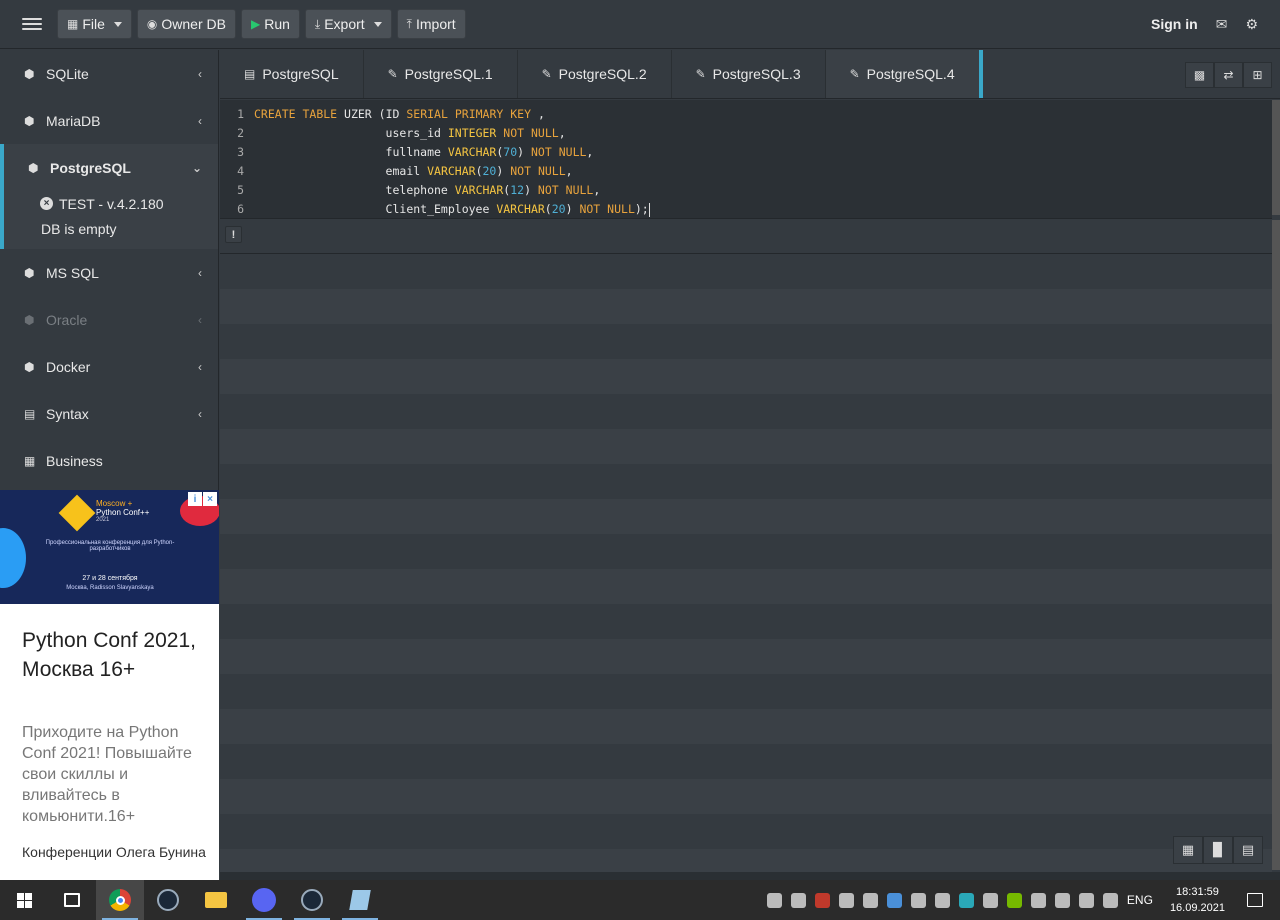 The width and height of the screenshot is (1280, 920). I want to click on export-button: ⤓ Export, so click(348, 24).